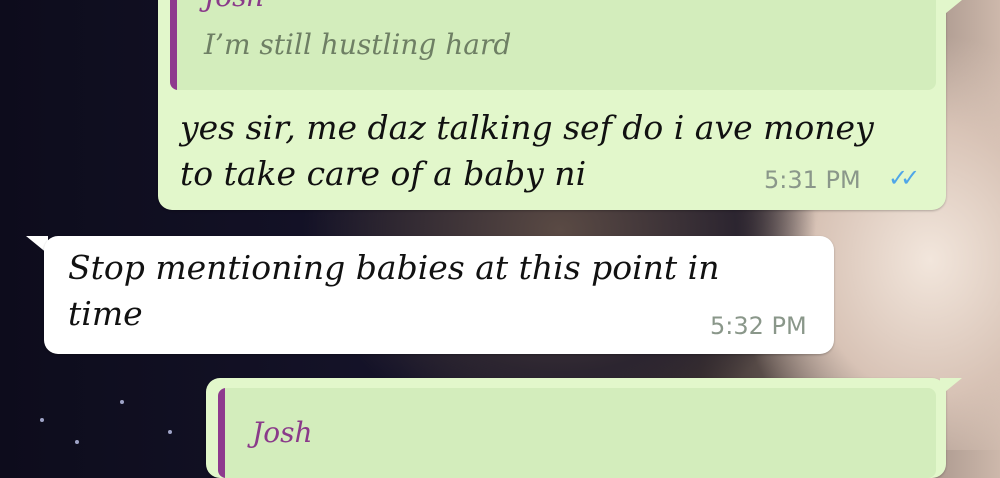 The image size is (1000, 478). What do you see at coordinates (553, 45) in the screenshot?
I see `quoted-reply: Josh I’m still hustling hard` at bounding box center [553, 45].